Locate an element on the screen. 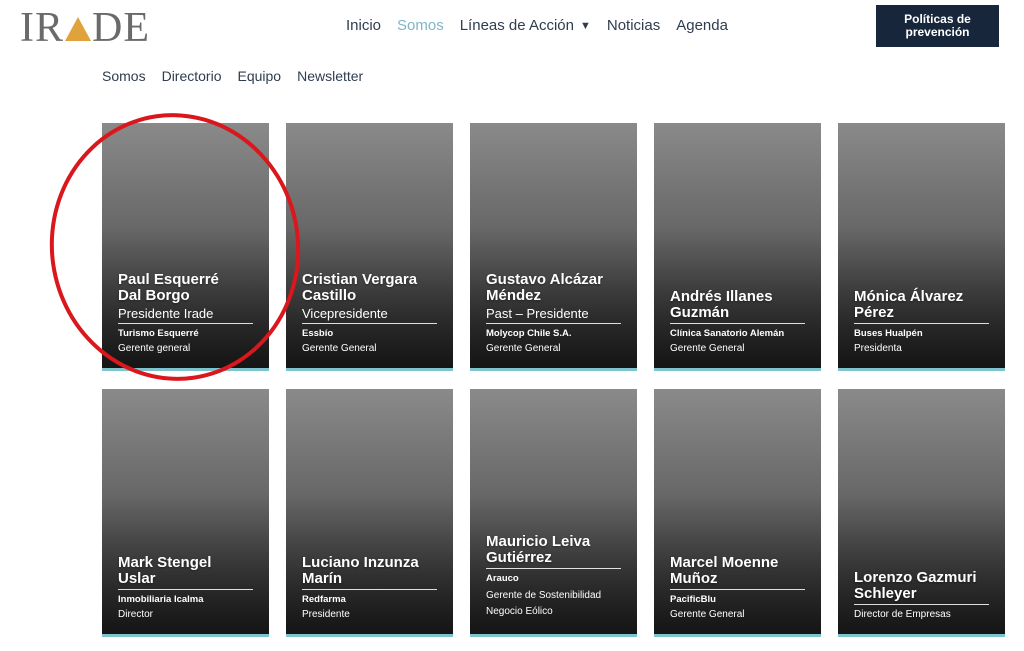  subnav-equipo: Equipo is located at coordinates (259, 76).